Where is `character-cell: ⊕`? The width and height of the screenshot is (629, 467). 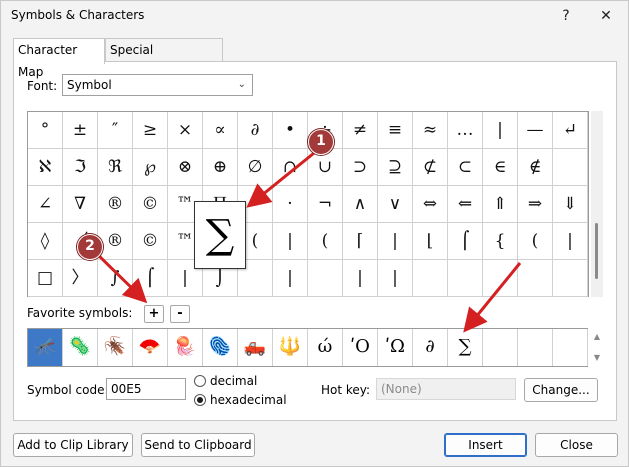 character-cell: ⊕ is located at coordinates (220, 167).